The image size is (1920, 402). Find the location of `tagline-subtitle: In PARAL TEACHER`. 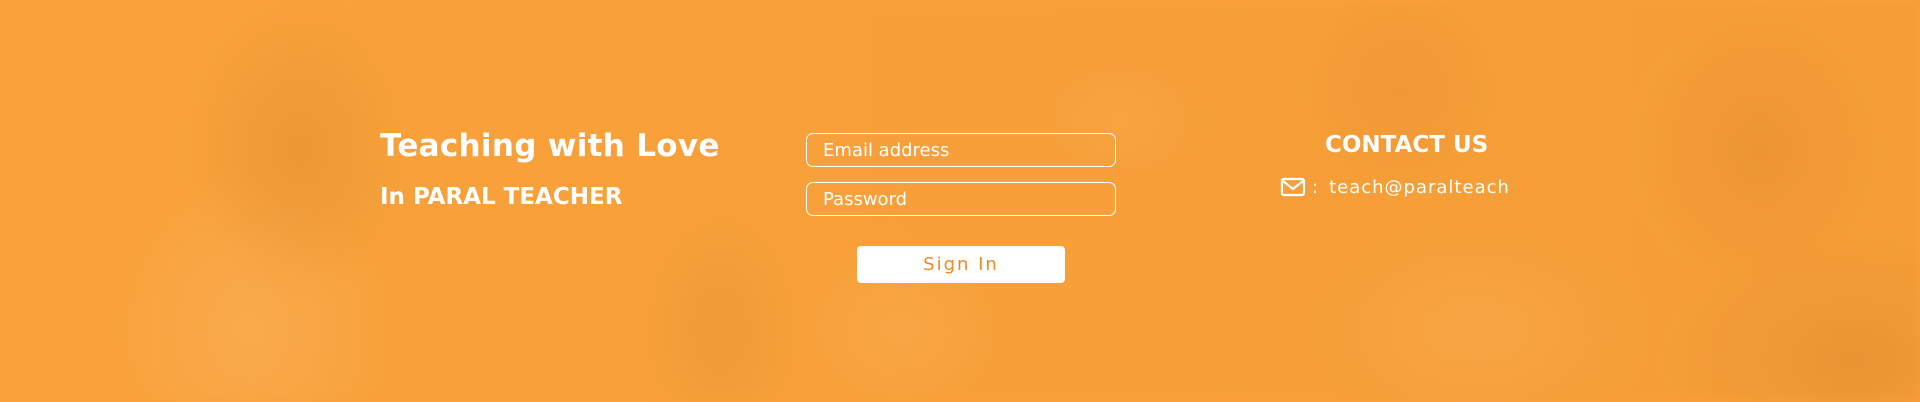

tagline-subtitle: In PARAL TEACHER is located at coordinates (501, 197).